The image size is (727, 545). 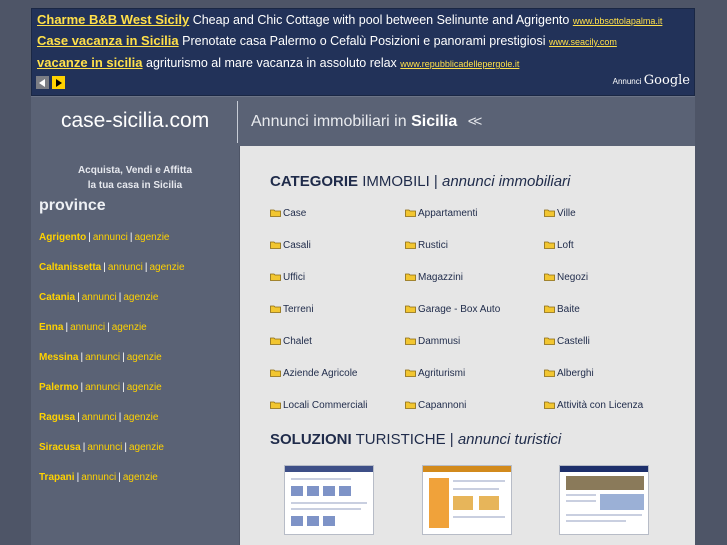 I want to click on tagline-prefix: Annunci immobiliari in, so click(x=329, y=121).